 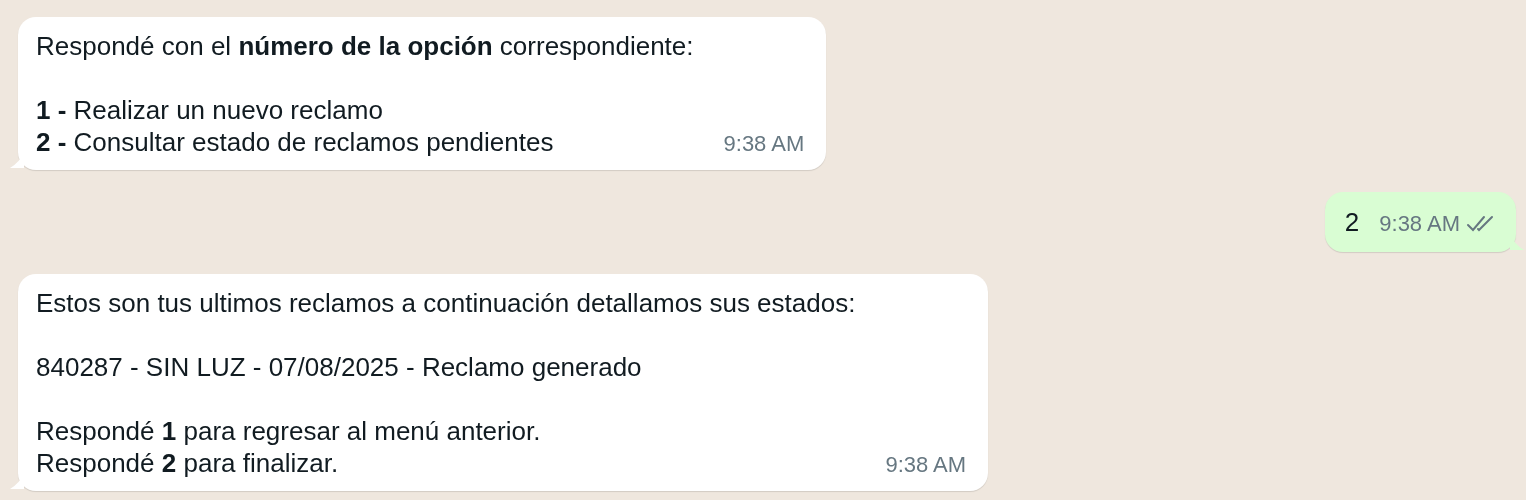 I want to click on message-text: 2, so click(x=1352, y=222).